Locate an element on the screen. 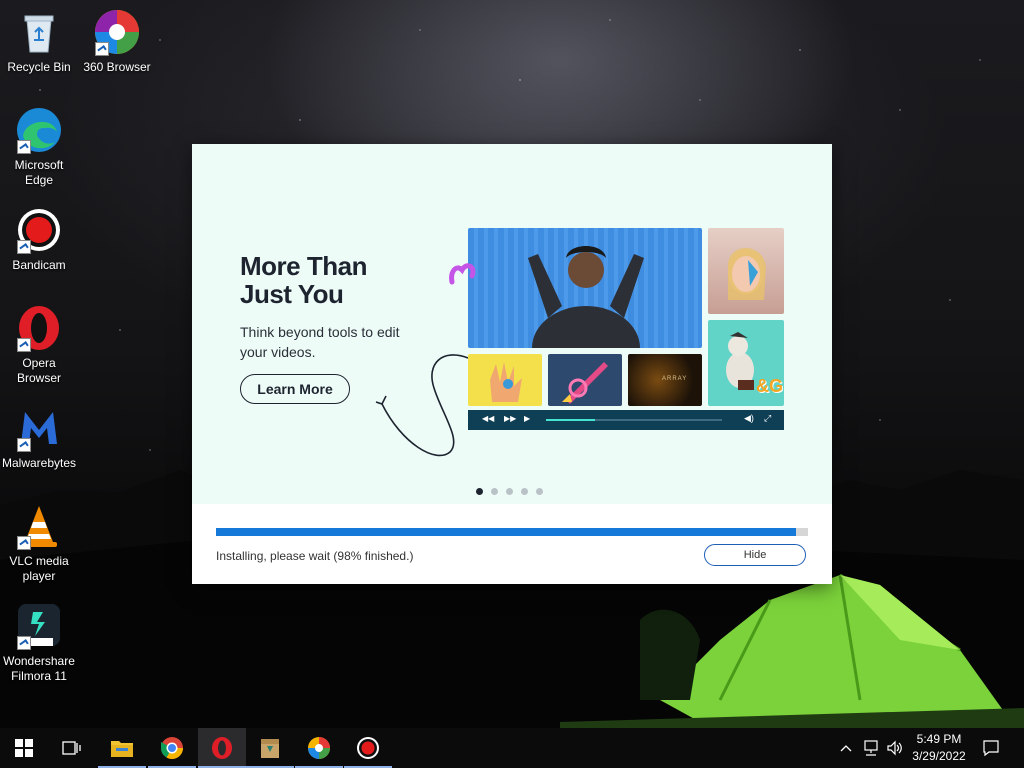 This screenshot has height=768, width=1024. desktop-icon-bandicam: Bandicam is located at coordinates (39, 239).